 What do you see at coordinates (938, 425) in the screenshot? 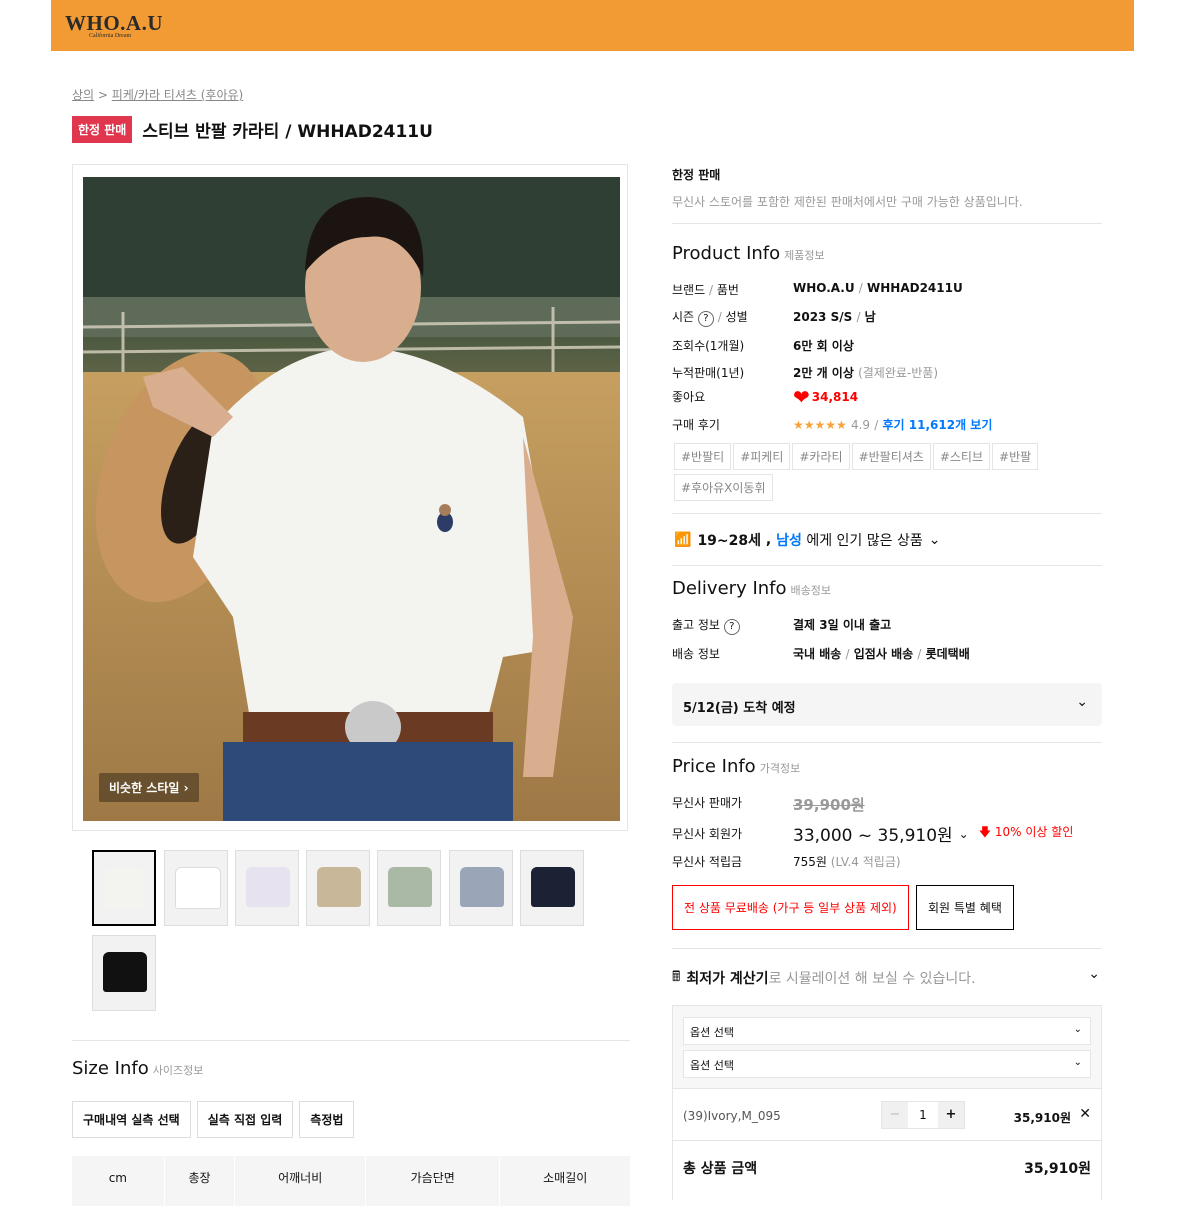
I see `review-link: 후기 11,612개 보기` at bounding box center [938, 425].